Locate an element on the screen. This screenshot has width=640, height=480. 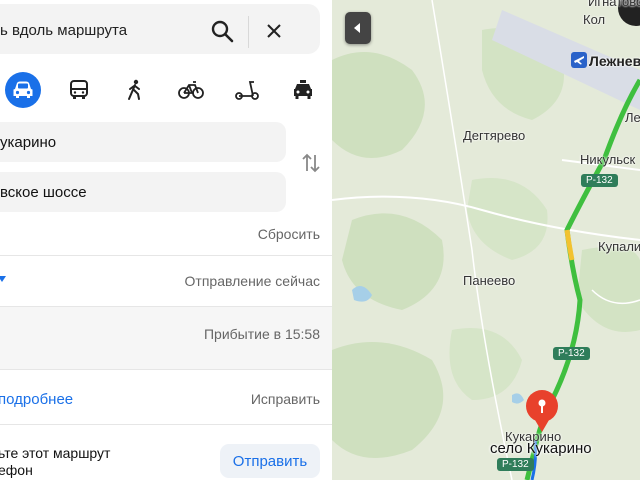
send-button: Отправить is located at coordinates (270, 461).